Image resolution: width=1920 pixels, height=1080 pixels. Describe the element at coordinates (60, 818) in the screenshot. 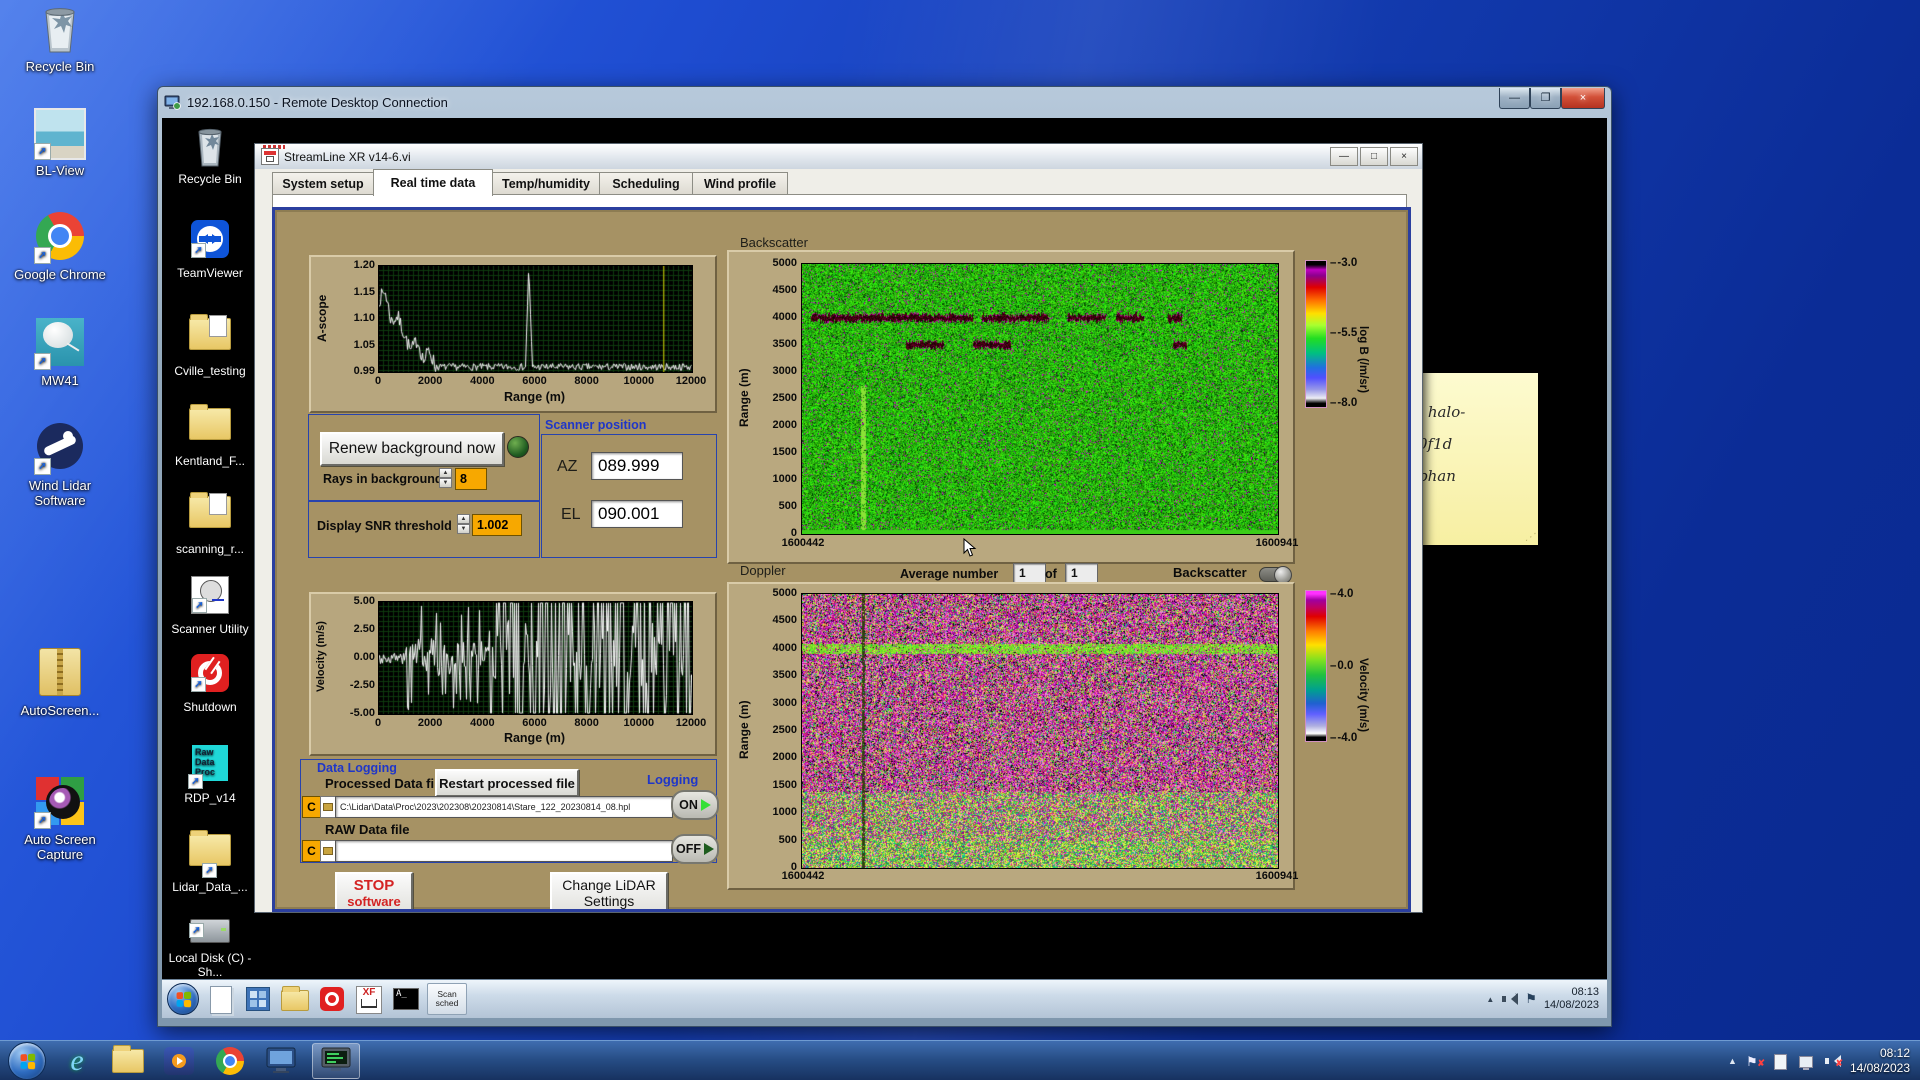

I see `desktop-icon-auto-screen-capture: ➚ Auto Screen Capture` at that location.